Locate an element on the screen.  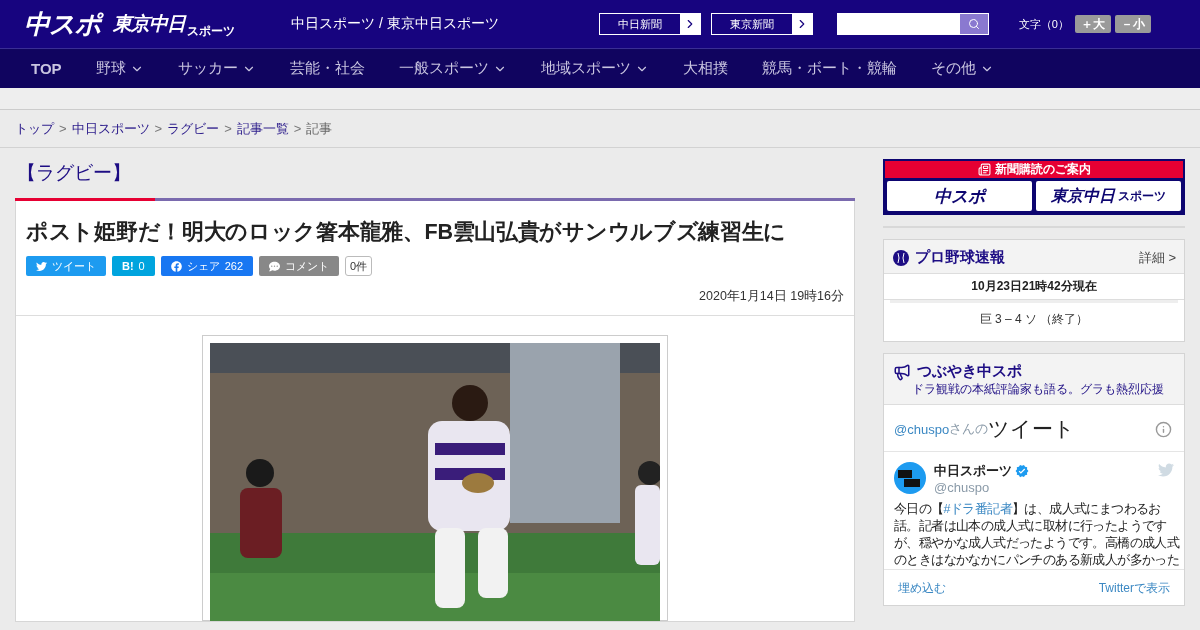
facebook-share-button: シェア 262 is located at coordinates (207, 266).